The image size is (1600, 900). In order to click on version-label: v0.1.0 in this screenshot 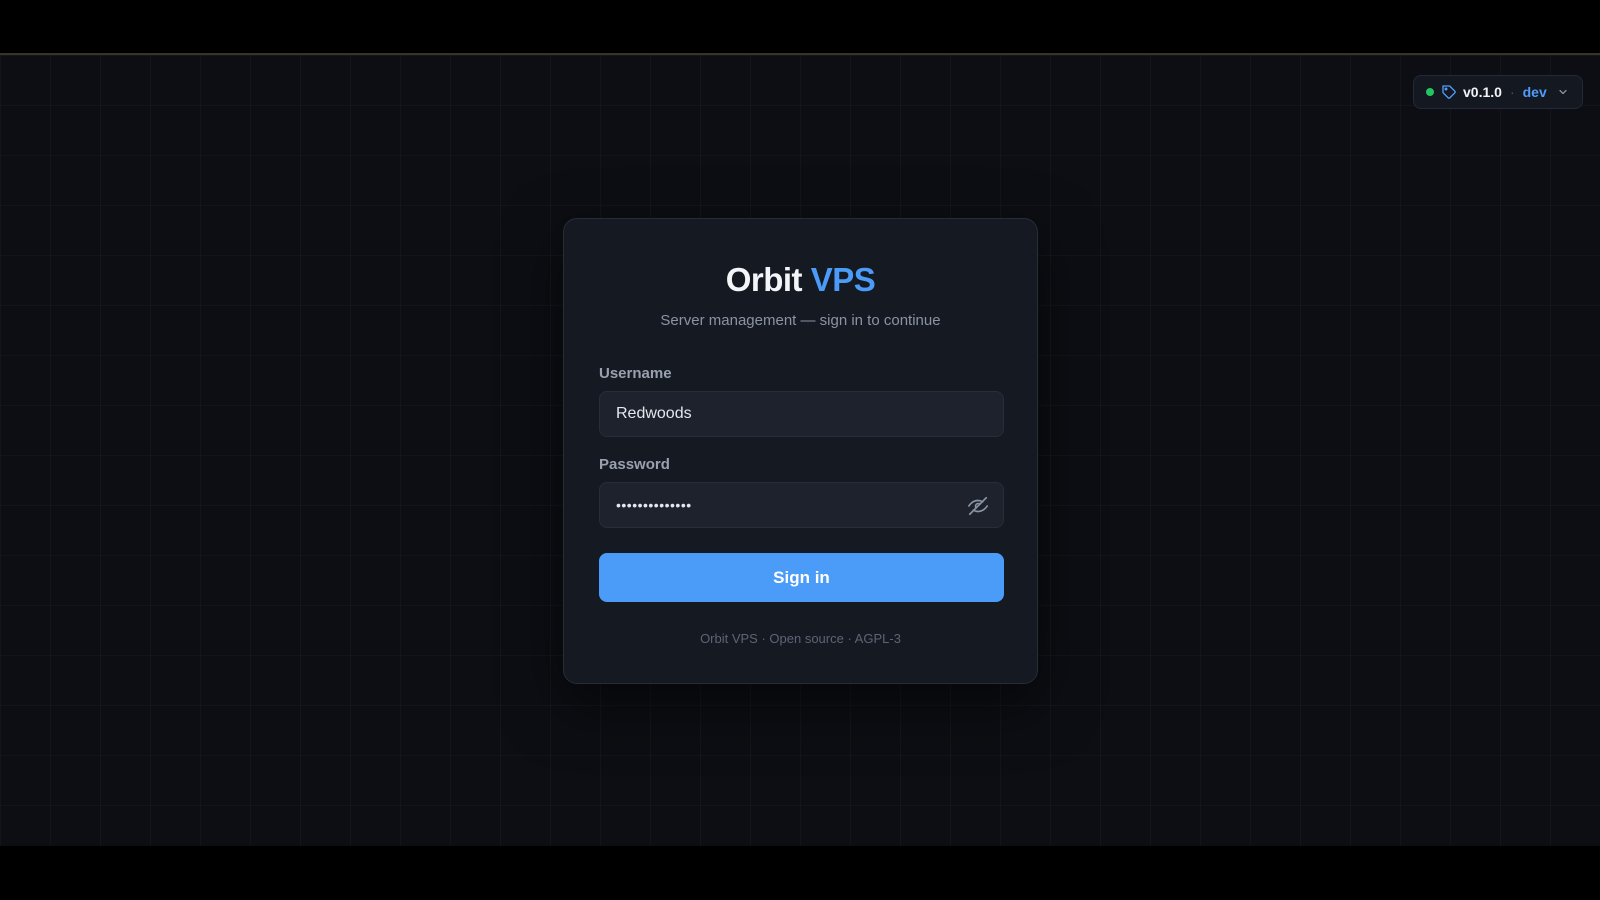, I will do `click(1482, 92)`.